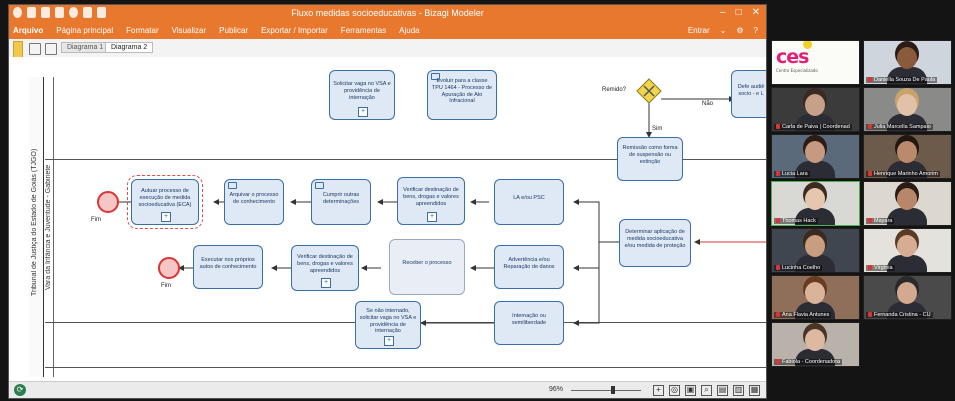 The width and height of the screenshot is (955, 401). Describe the element at coordinates (51, 49) in the screenshot. I see `back-arrow-icon` at that location.